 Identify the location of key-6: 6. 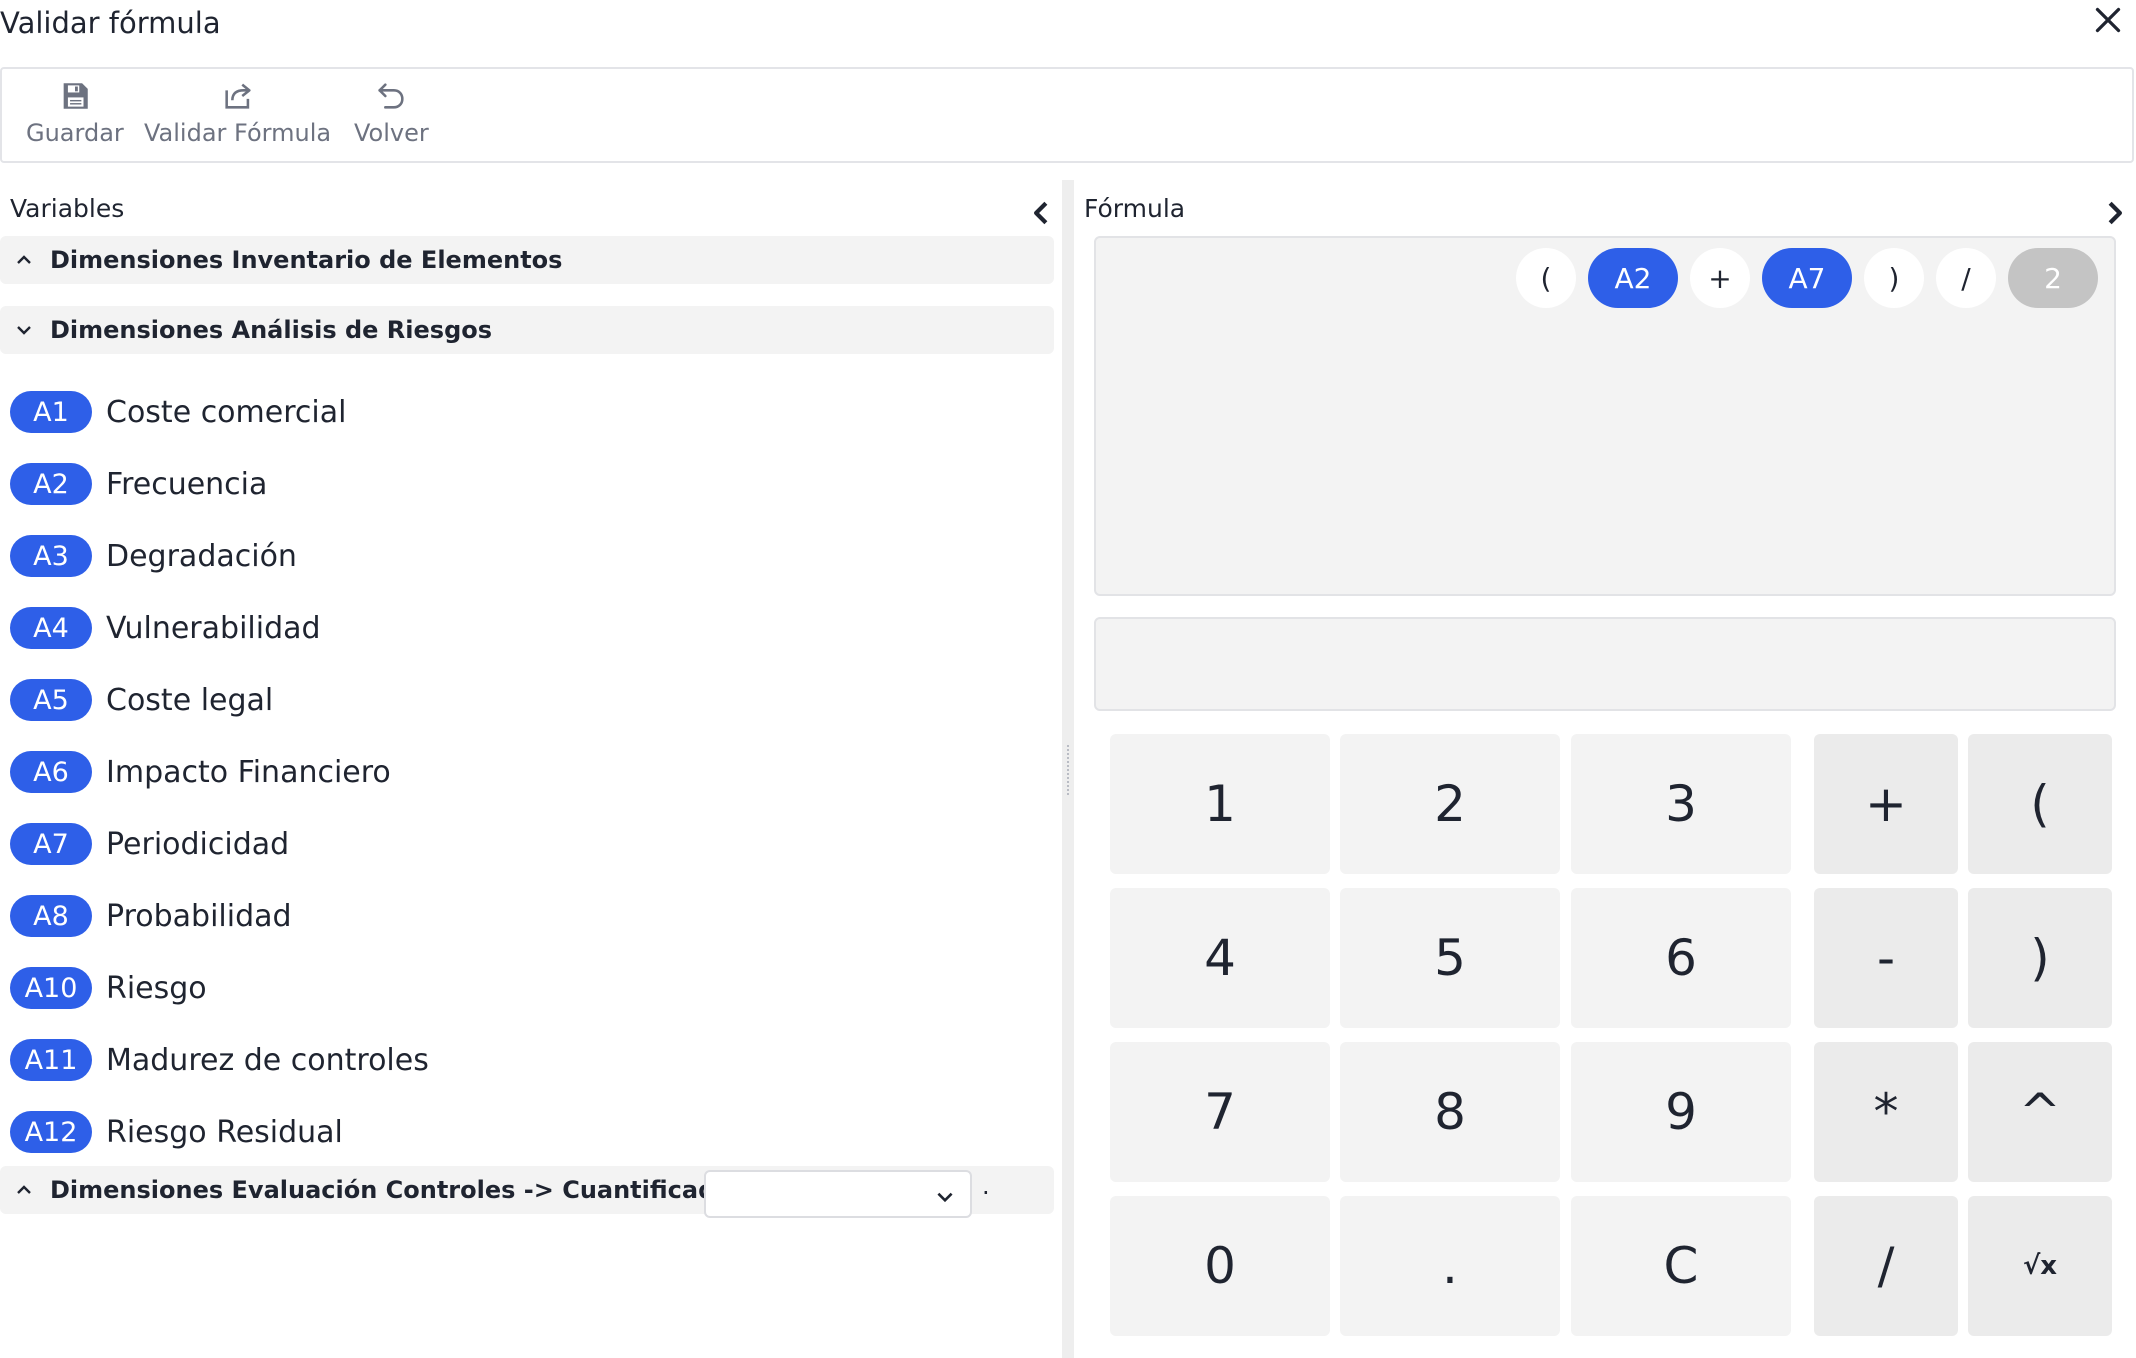
(1681, 958).